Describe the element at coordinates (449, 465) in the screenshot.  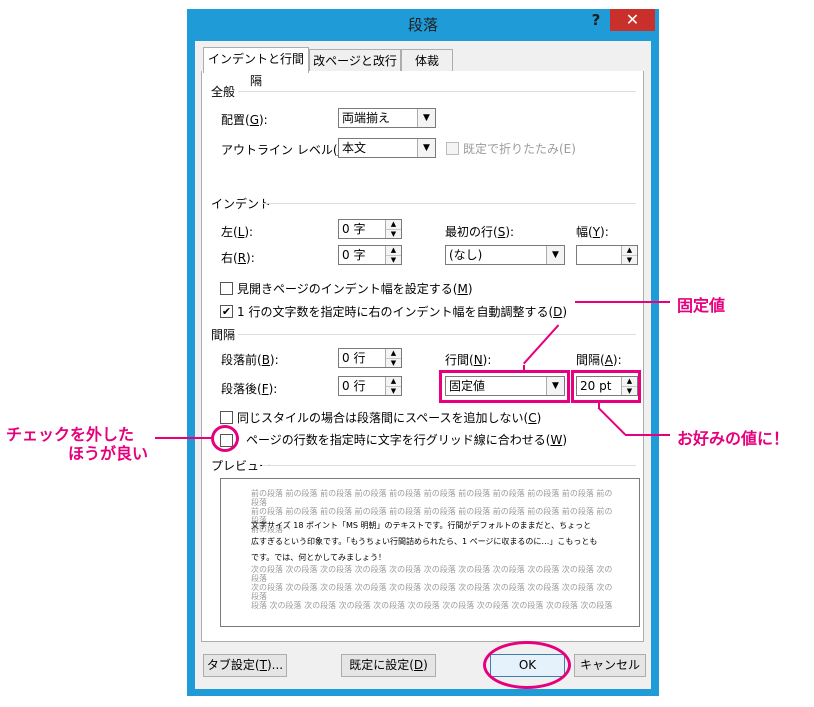
I see `preview-divider` at that location.